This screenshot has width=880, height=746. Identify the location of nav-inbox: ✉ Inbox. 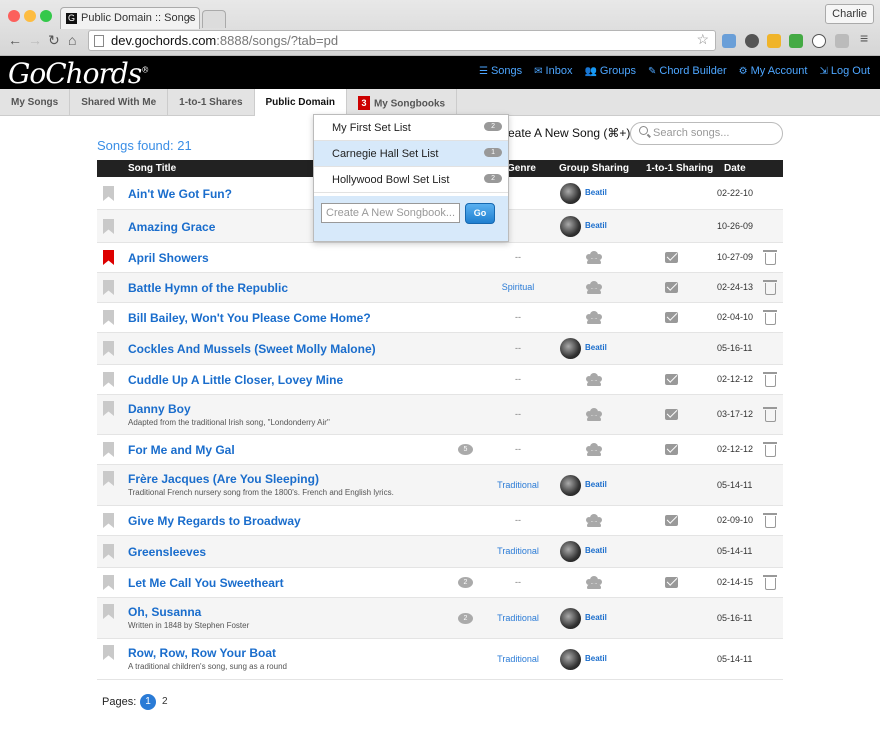
(553, 71).